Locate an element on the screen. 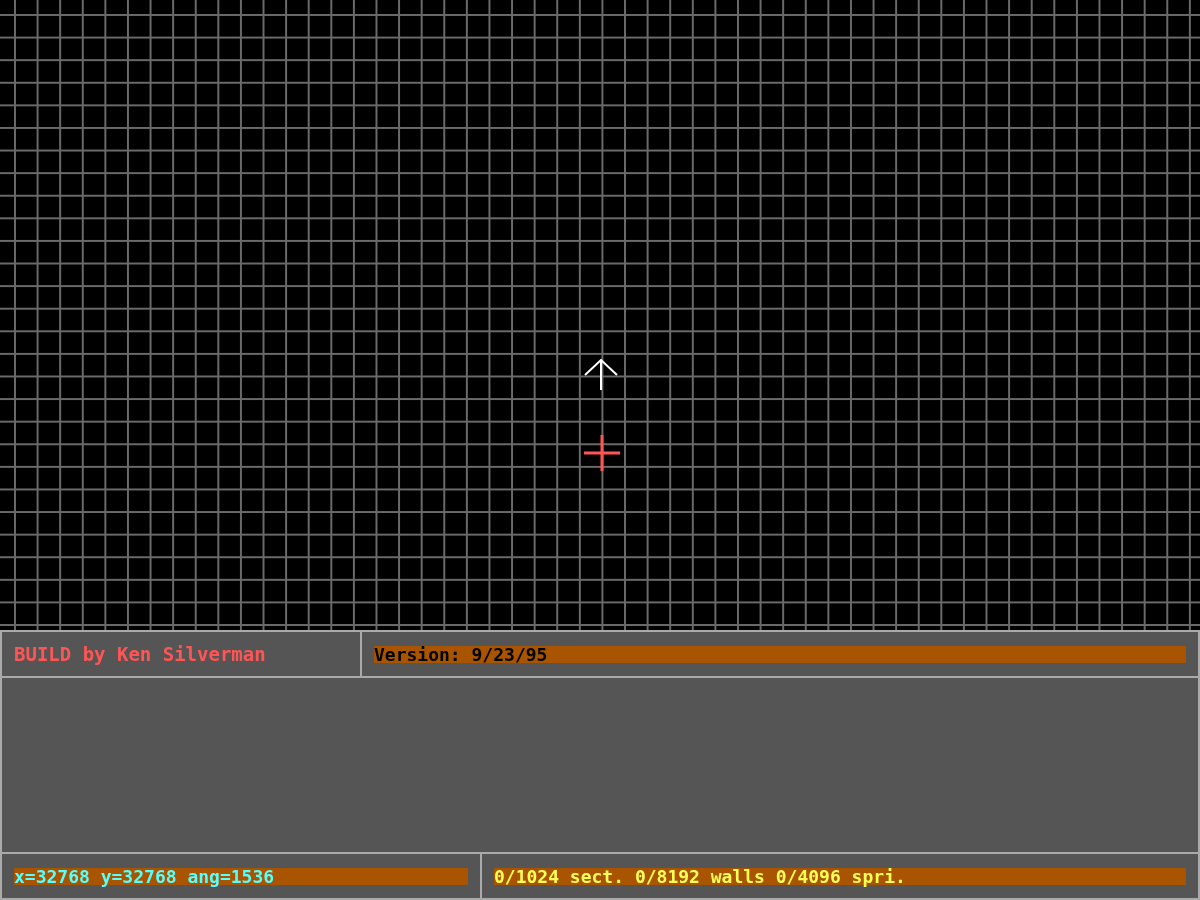  version-text: Version: 9/23/95 is located at coordinates (780, 654).